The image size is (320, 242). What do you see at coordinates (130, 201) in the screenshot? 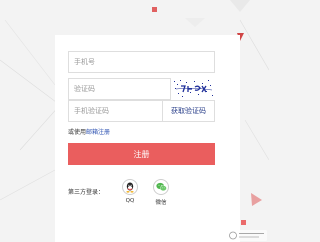
I see `qq-label: QQ` at bounding box center [130, 201].